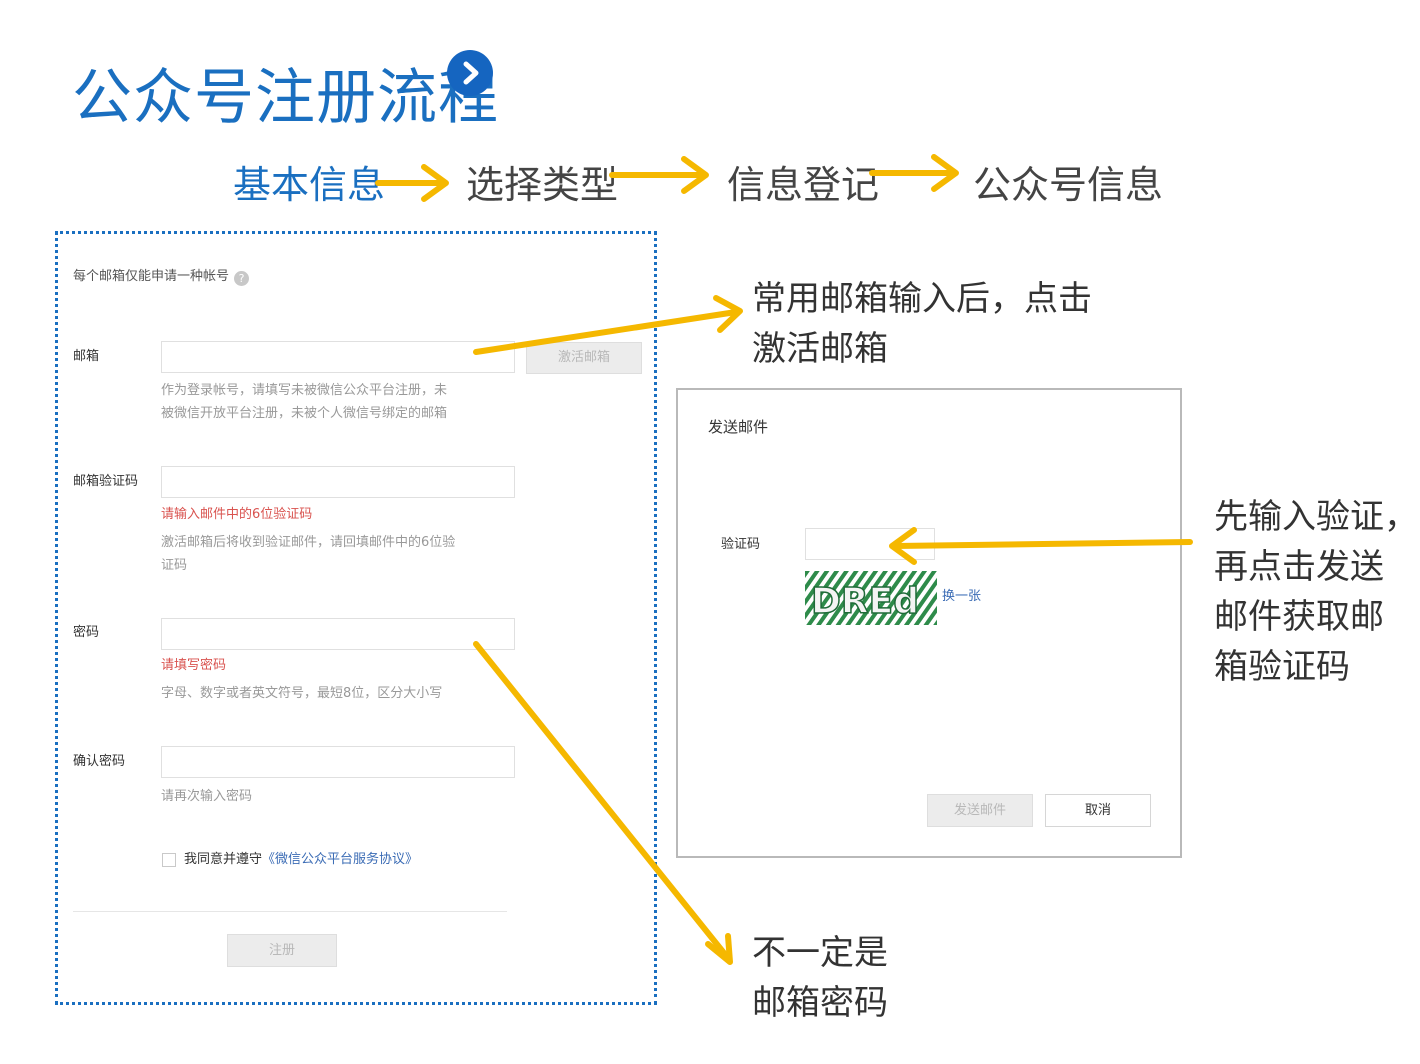  What do you see at coordinates (1316, 592) in the screenshot?
I see `callout-captcha: 先输入验证， 再点击发送 邮件获取邮 箱验证码` at bounding box center [1316, 592].